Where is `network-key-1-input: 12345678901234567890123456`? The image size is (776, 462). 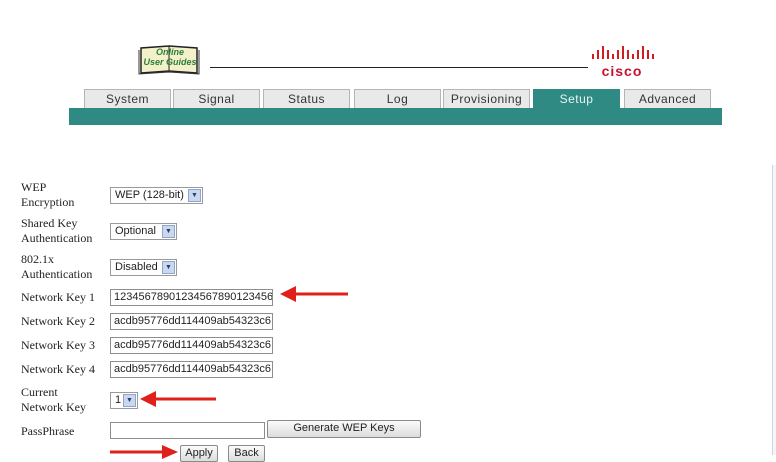
network-key-1-input: 12345678901234567890123456 is located at coordinates (191, 297).